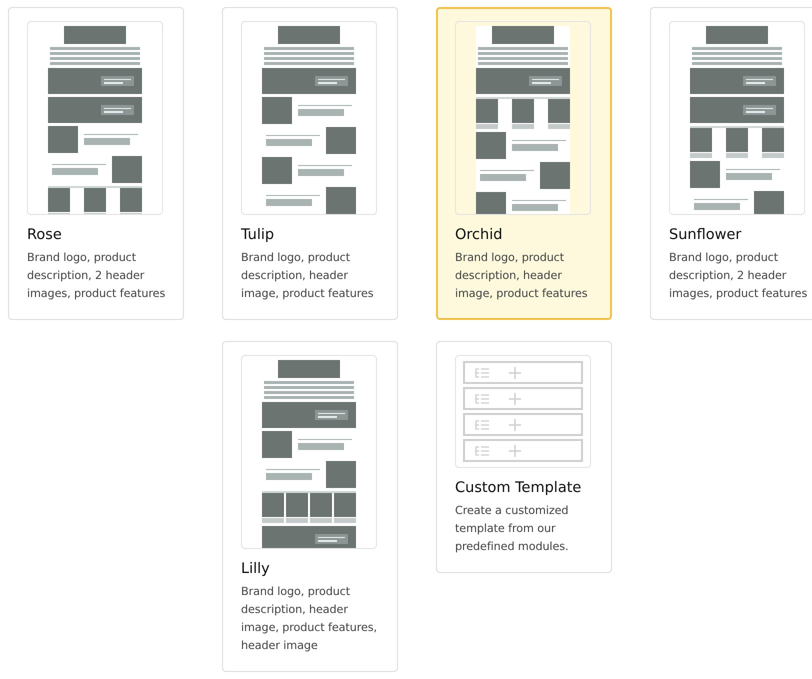 The height and width of the screenshot is (679, 812). Describe the element at coordinates (309, 619) in the screenshot. I see `template-description: Brand logo, product description, header image, product features, header image` at that location.